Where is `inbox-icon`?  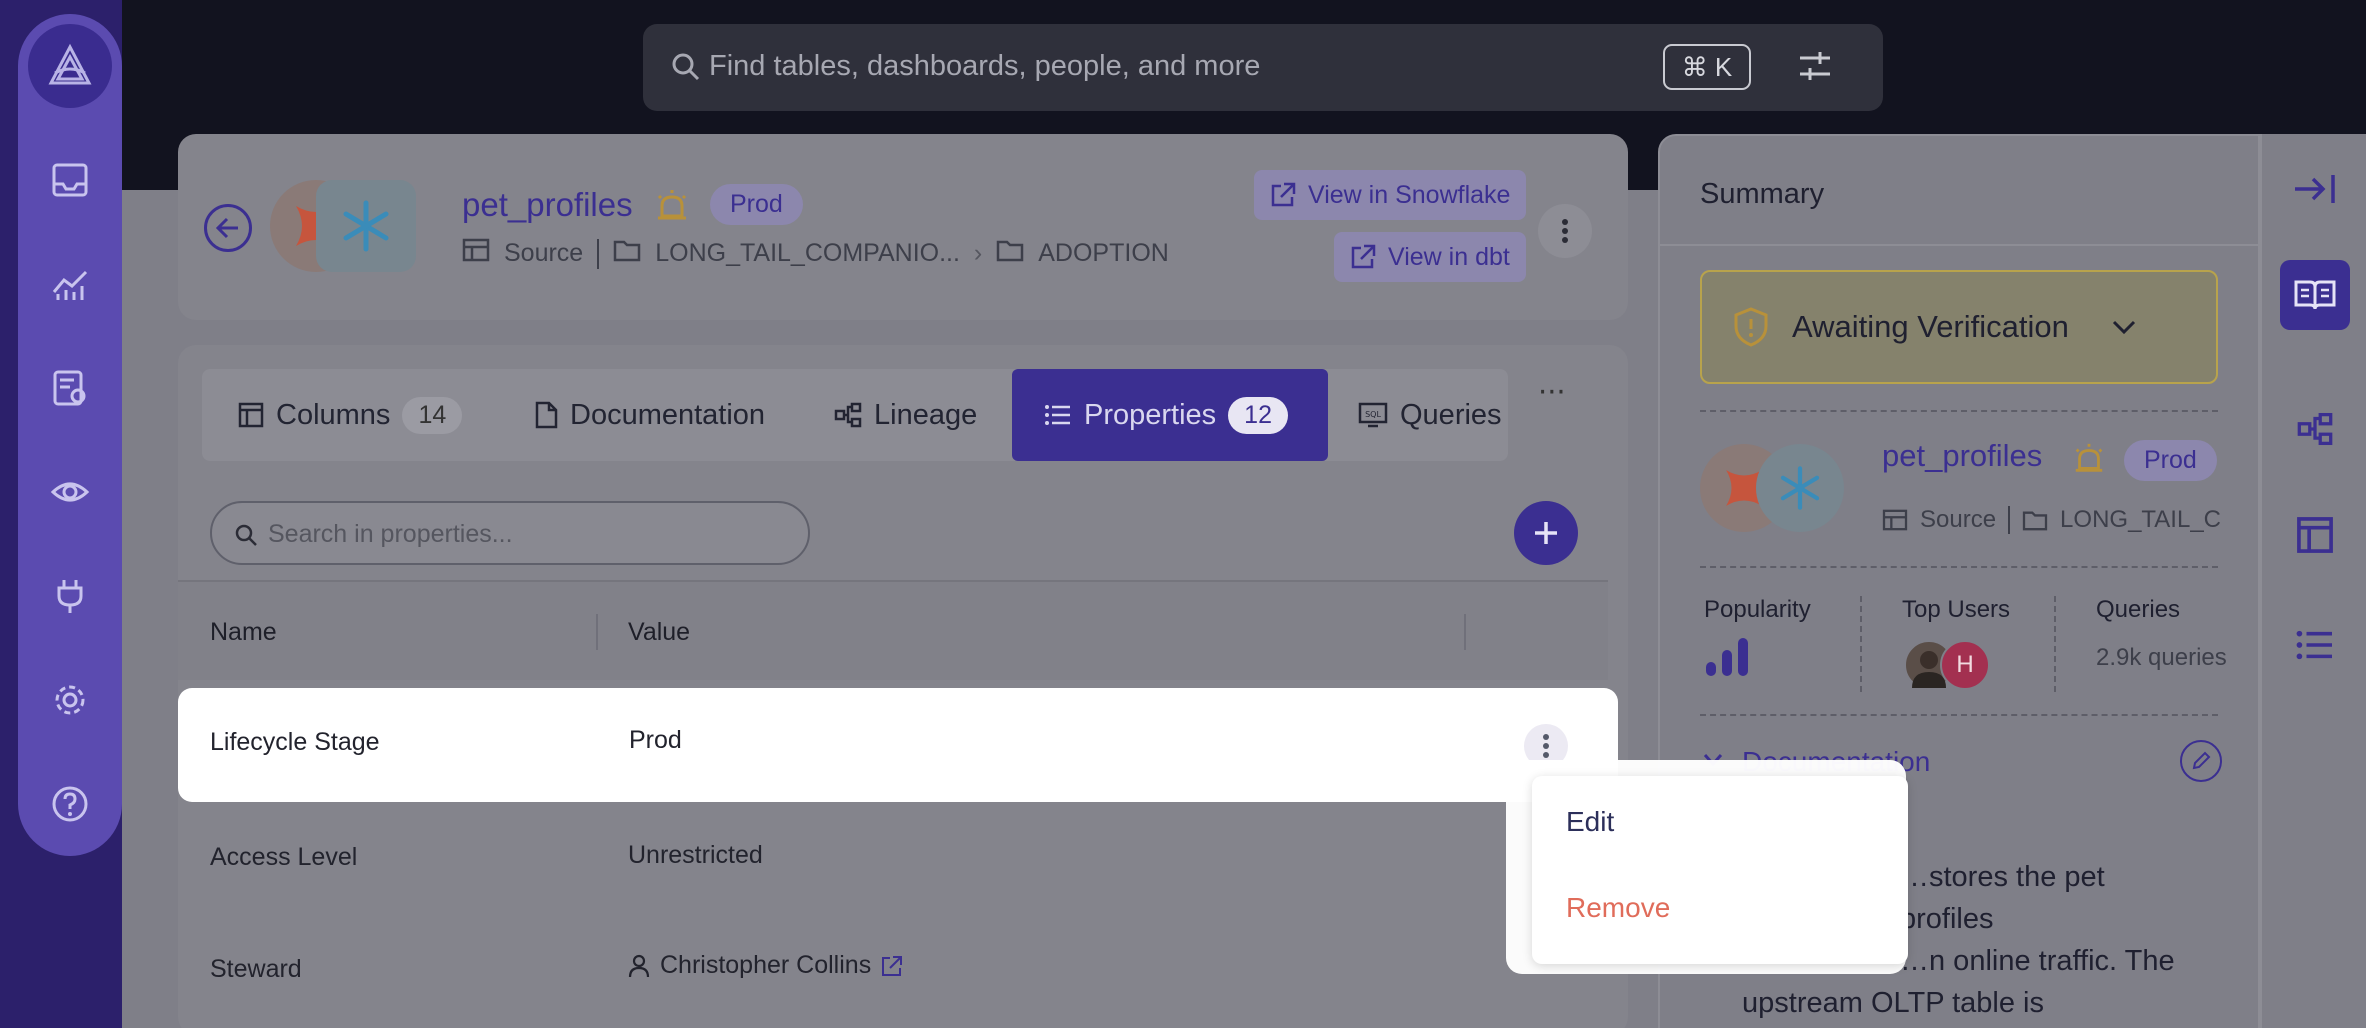 inbox-icon is located at coordinates (70, 180).